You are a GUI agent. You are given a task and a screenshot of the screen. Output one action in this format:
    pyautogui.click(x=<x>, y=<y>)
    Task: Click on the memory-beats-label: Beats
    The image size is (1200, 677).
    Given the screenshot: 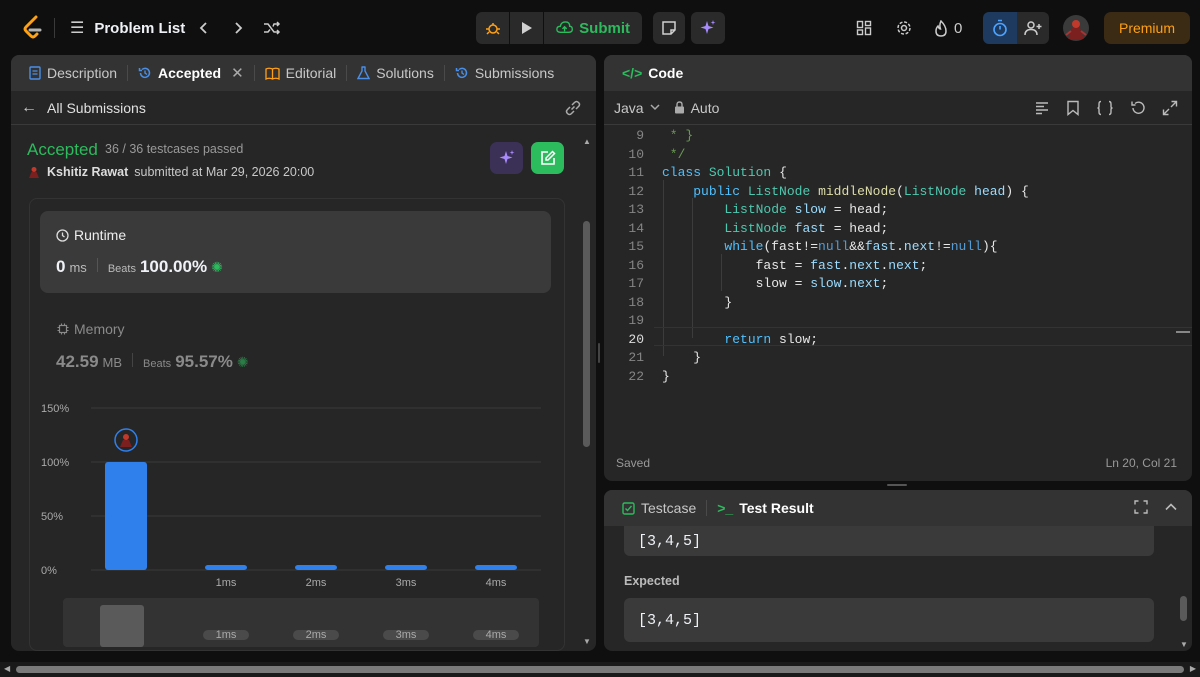 What is the action you would take?
    pyautogui.click(x=157, y=364)
    